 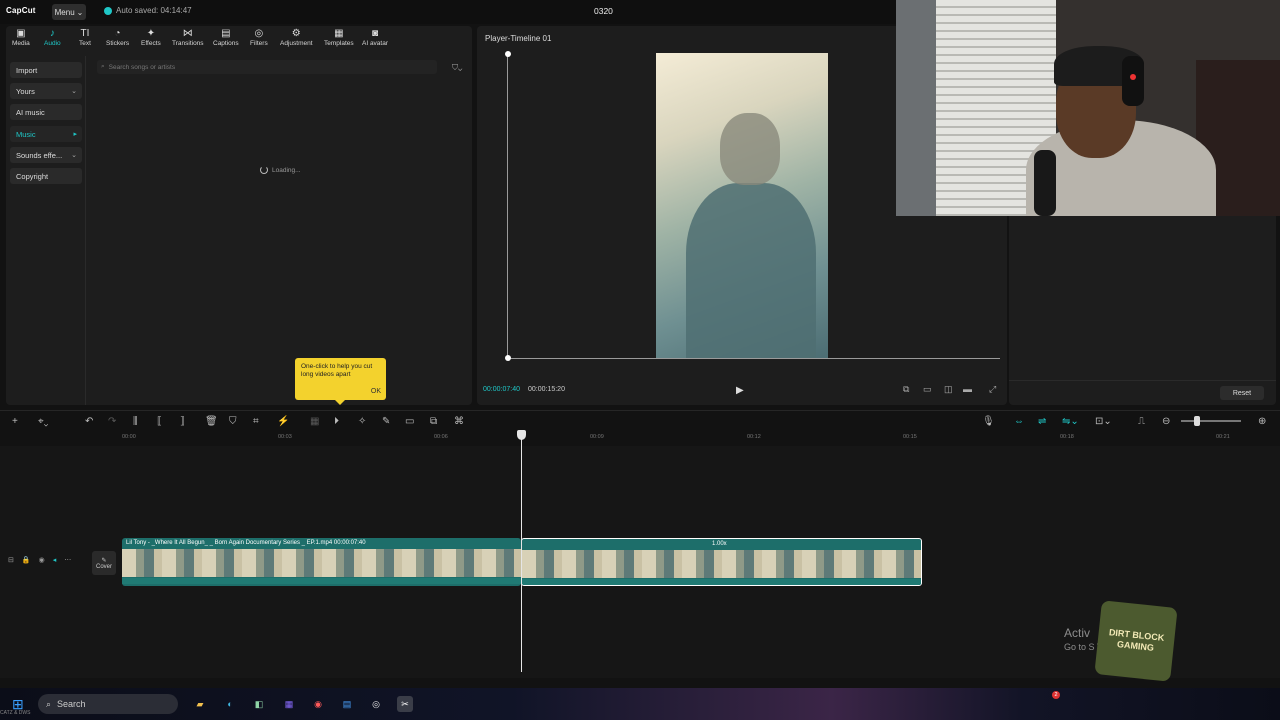 I want to click on cloud-check-icon, so click(x=108, y=10).